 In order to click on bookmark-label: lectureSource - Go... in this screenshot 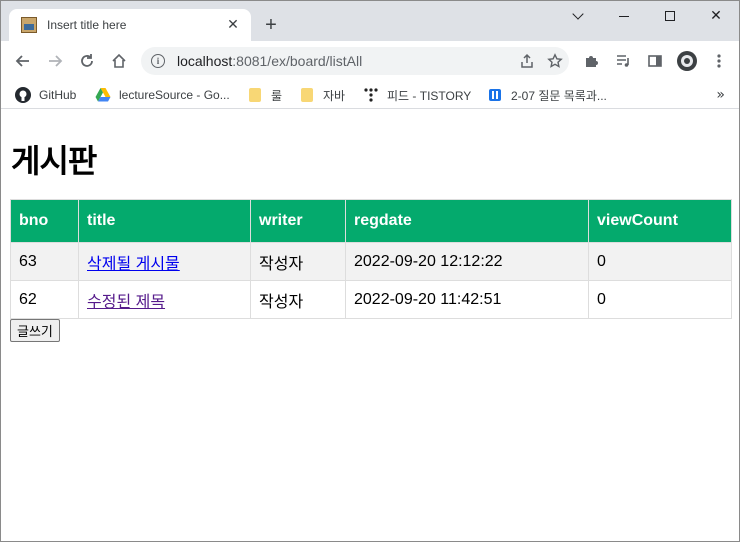, I will do `click(174, 95)`.